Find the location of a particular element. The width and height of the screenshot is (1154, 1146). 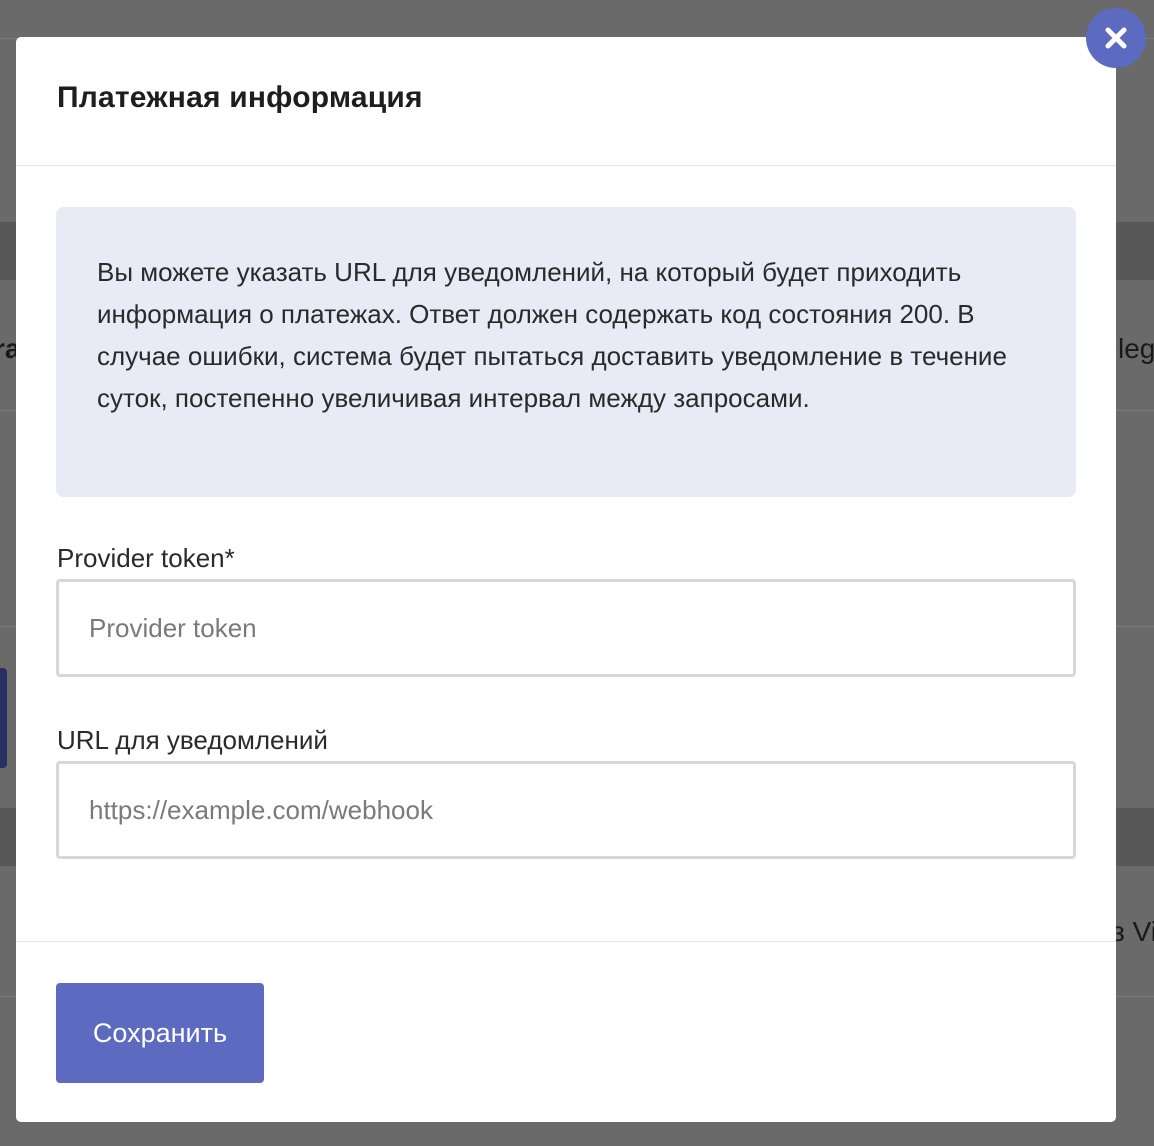

webhook-url-label: URL для уведомлений is located at coordinates (192, 740).